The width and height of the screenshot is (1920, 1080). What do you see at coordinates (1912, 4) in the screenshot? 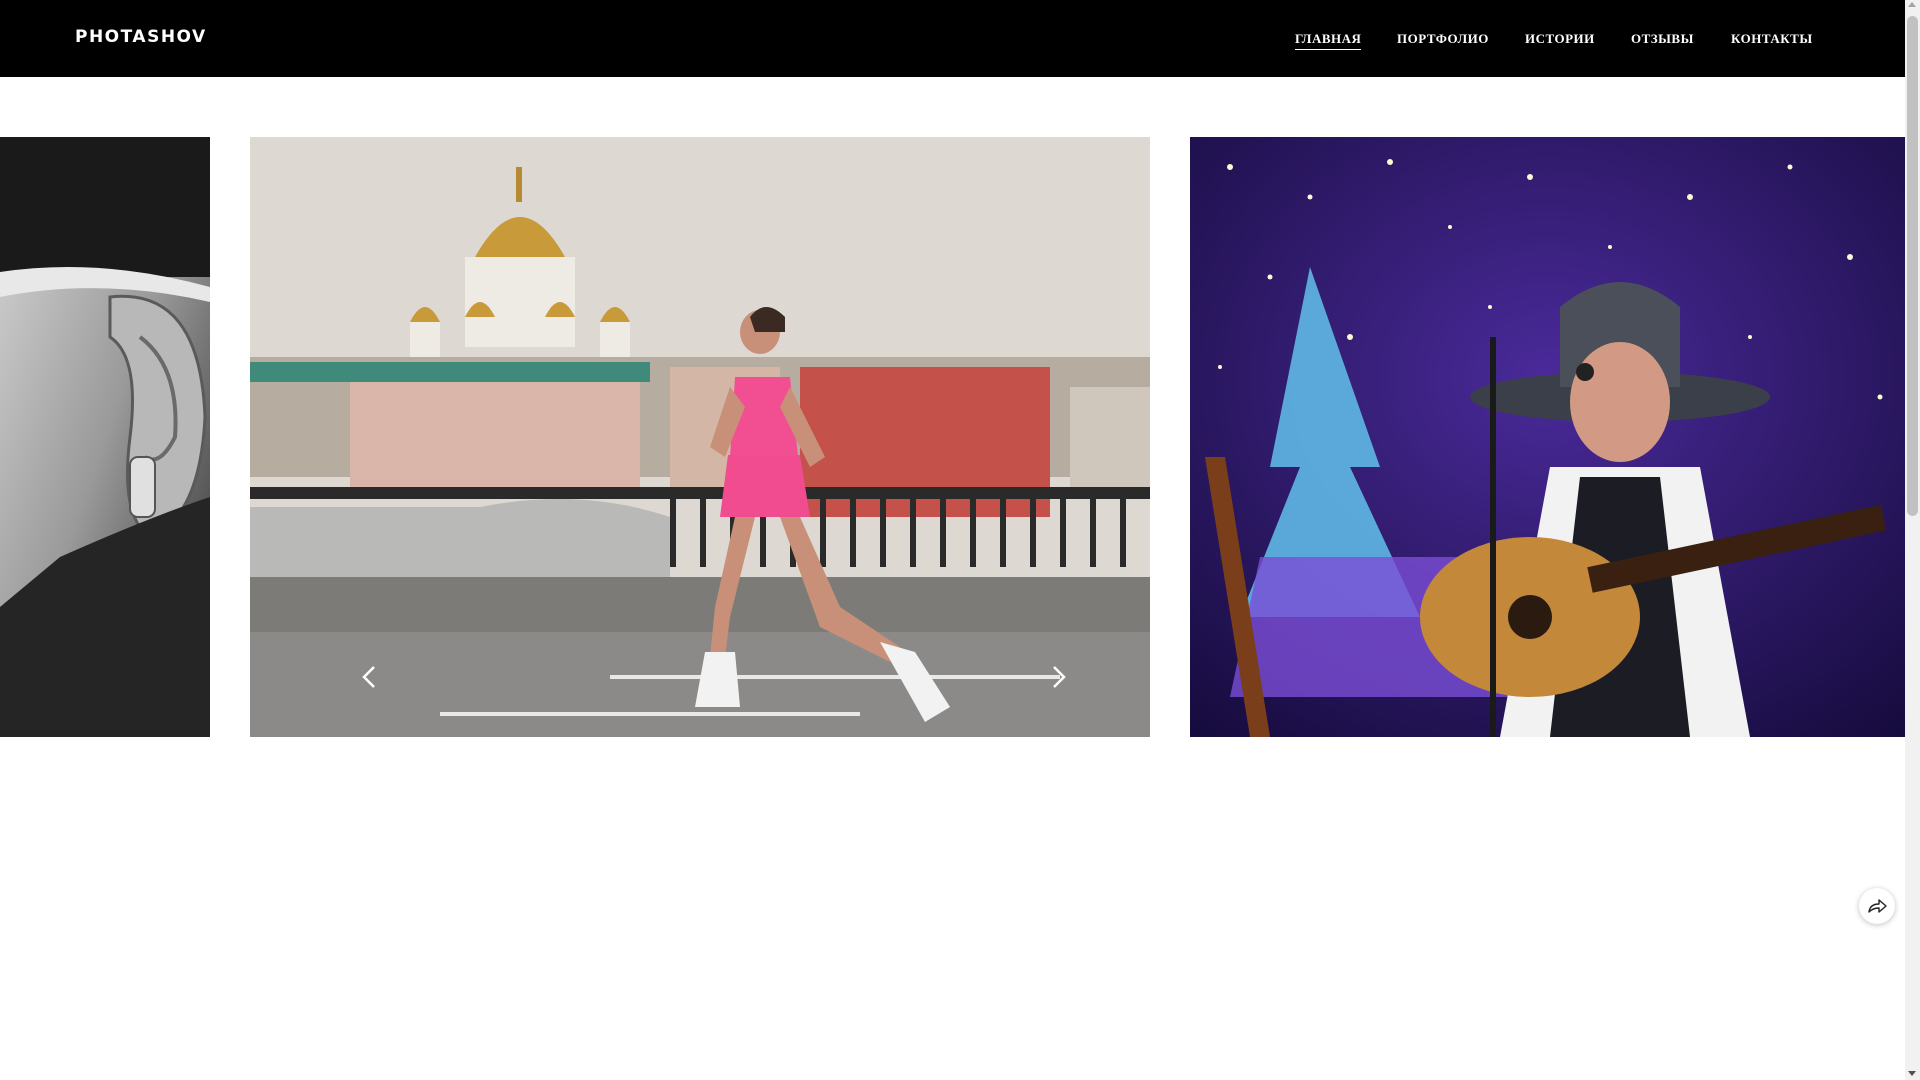
I see `scroll-up-arrow-icon` at bounding box center [1912, 4].